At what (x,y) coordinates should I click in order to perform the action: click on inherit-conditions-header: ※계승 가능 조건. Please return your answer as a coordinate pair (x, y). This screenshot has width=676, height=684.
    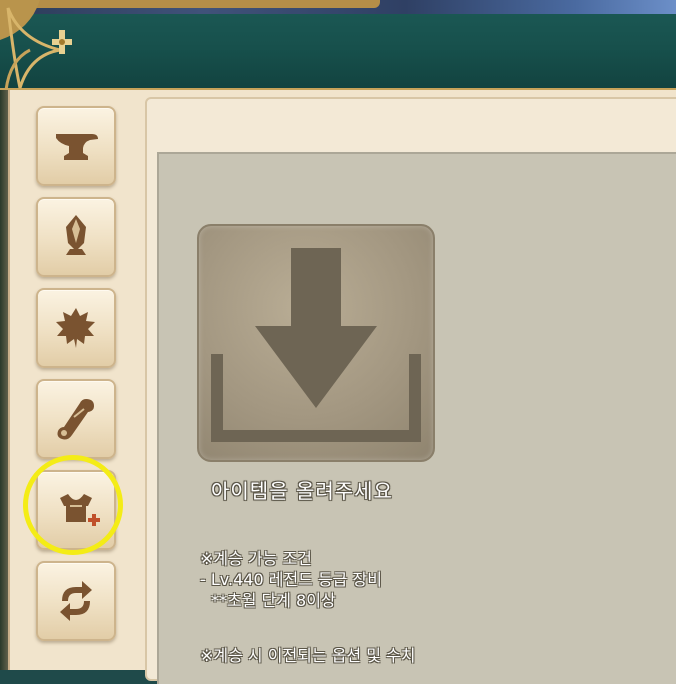
    Looking at the image, I should click on (256, 558).